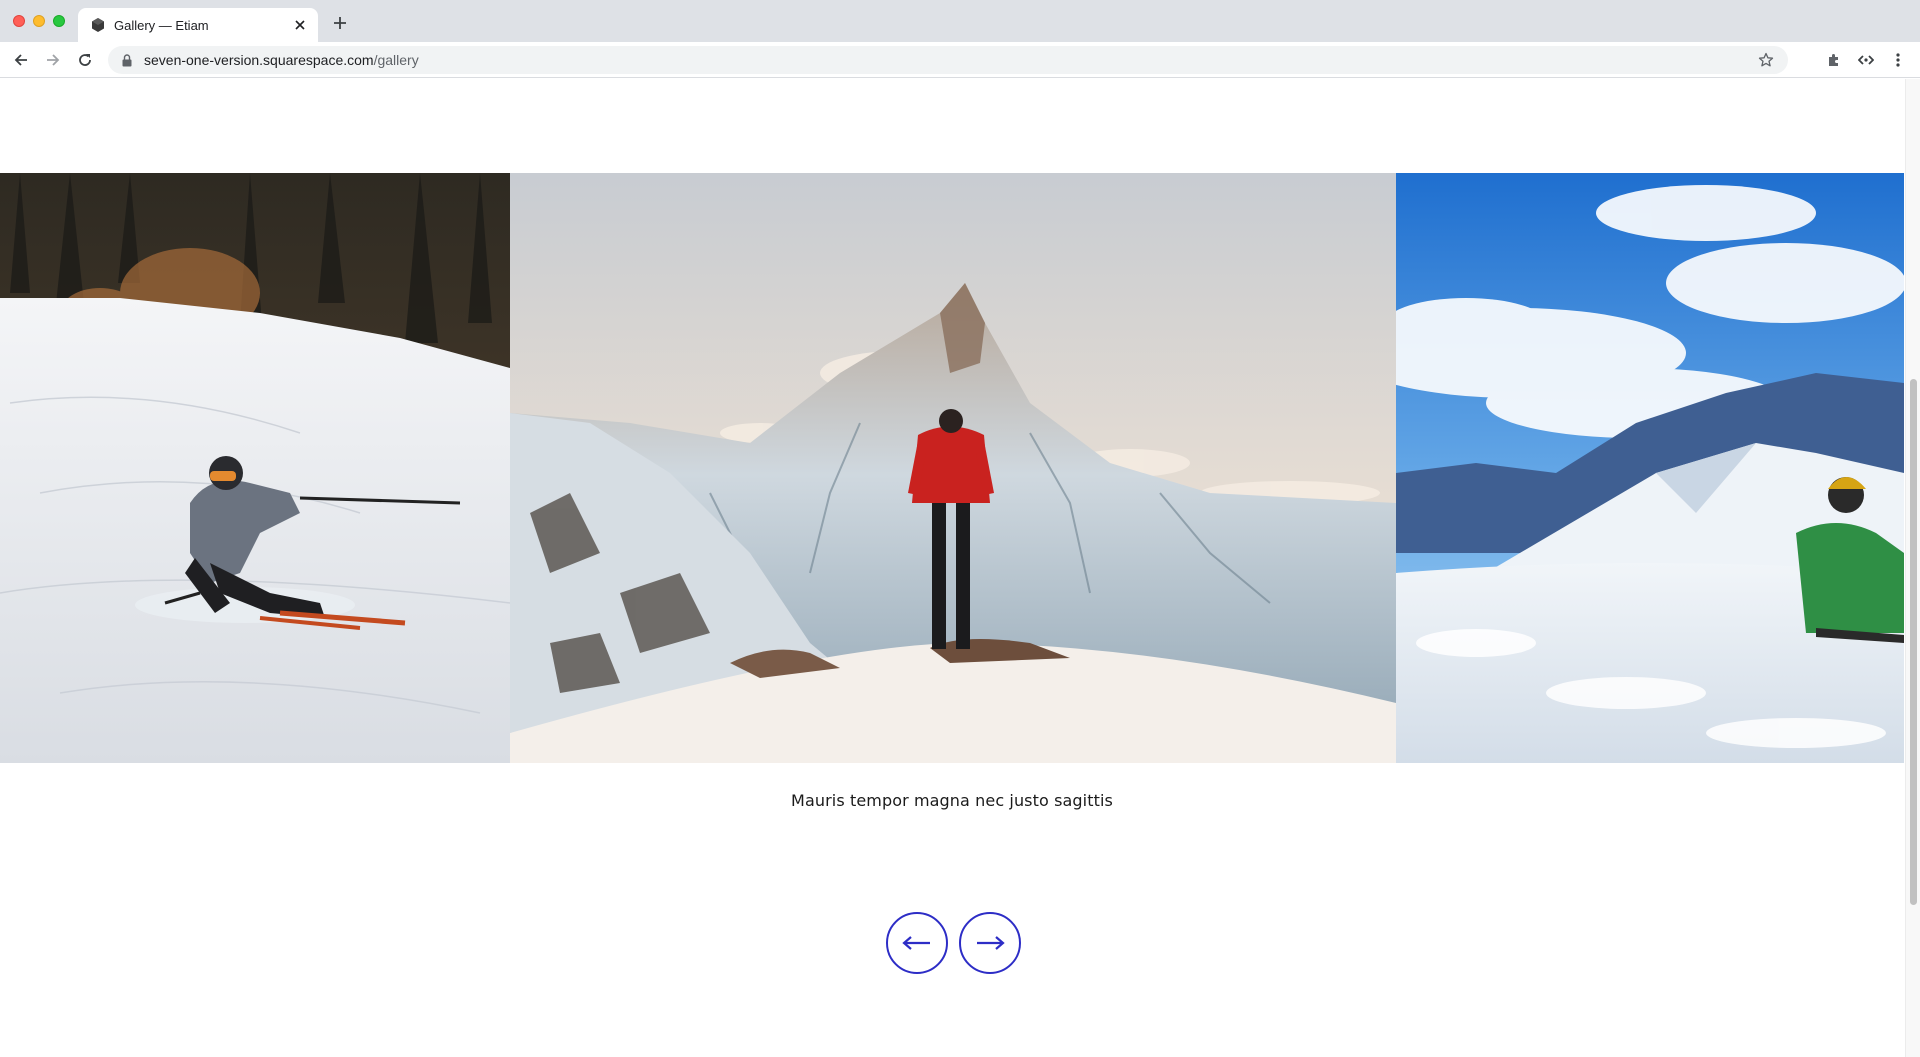 The image size is (1920, 1057). I want to click on slide-caption: Mauris tempor magna nec justo sagittis, so click(952, 800).